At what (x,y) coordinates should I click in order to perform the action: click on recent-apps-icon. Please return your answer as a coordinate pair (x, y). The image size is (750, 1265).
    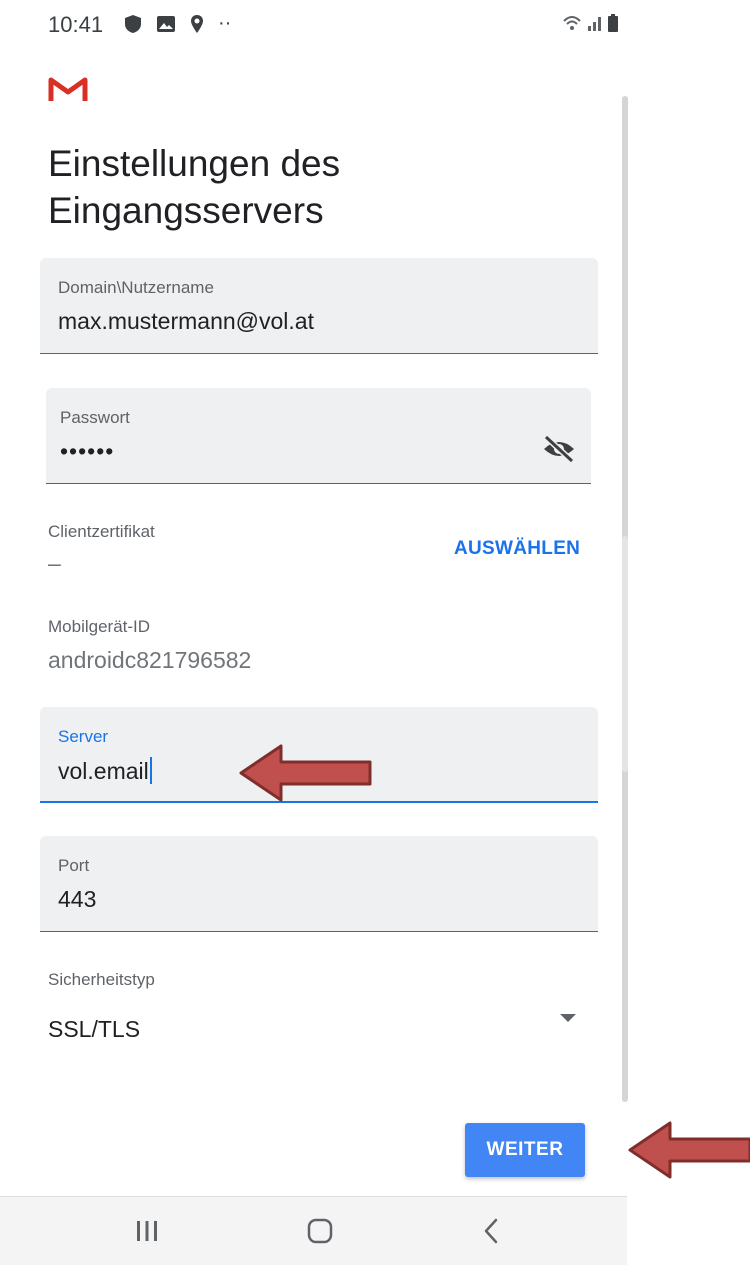
    Looking at the image, I should click on (147, 1231).